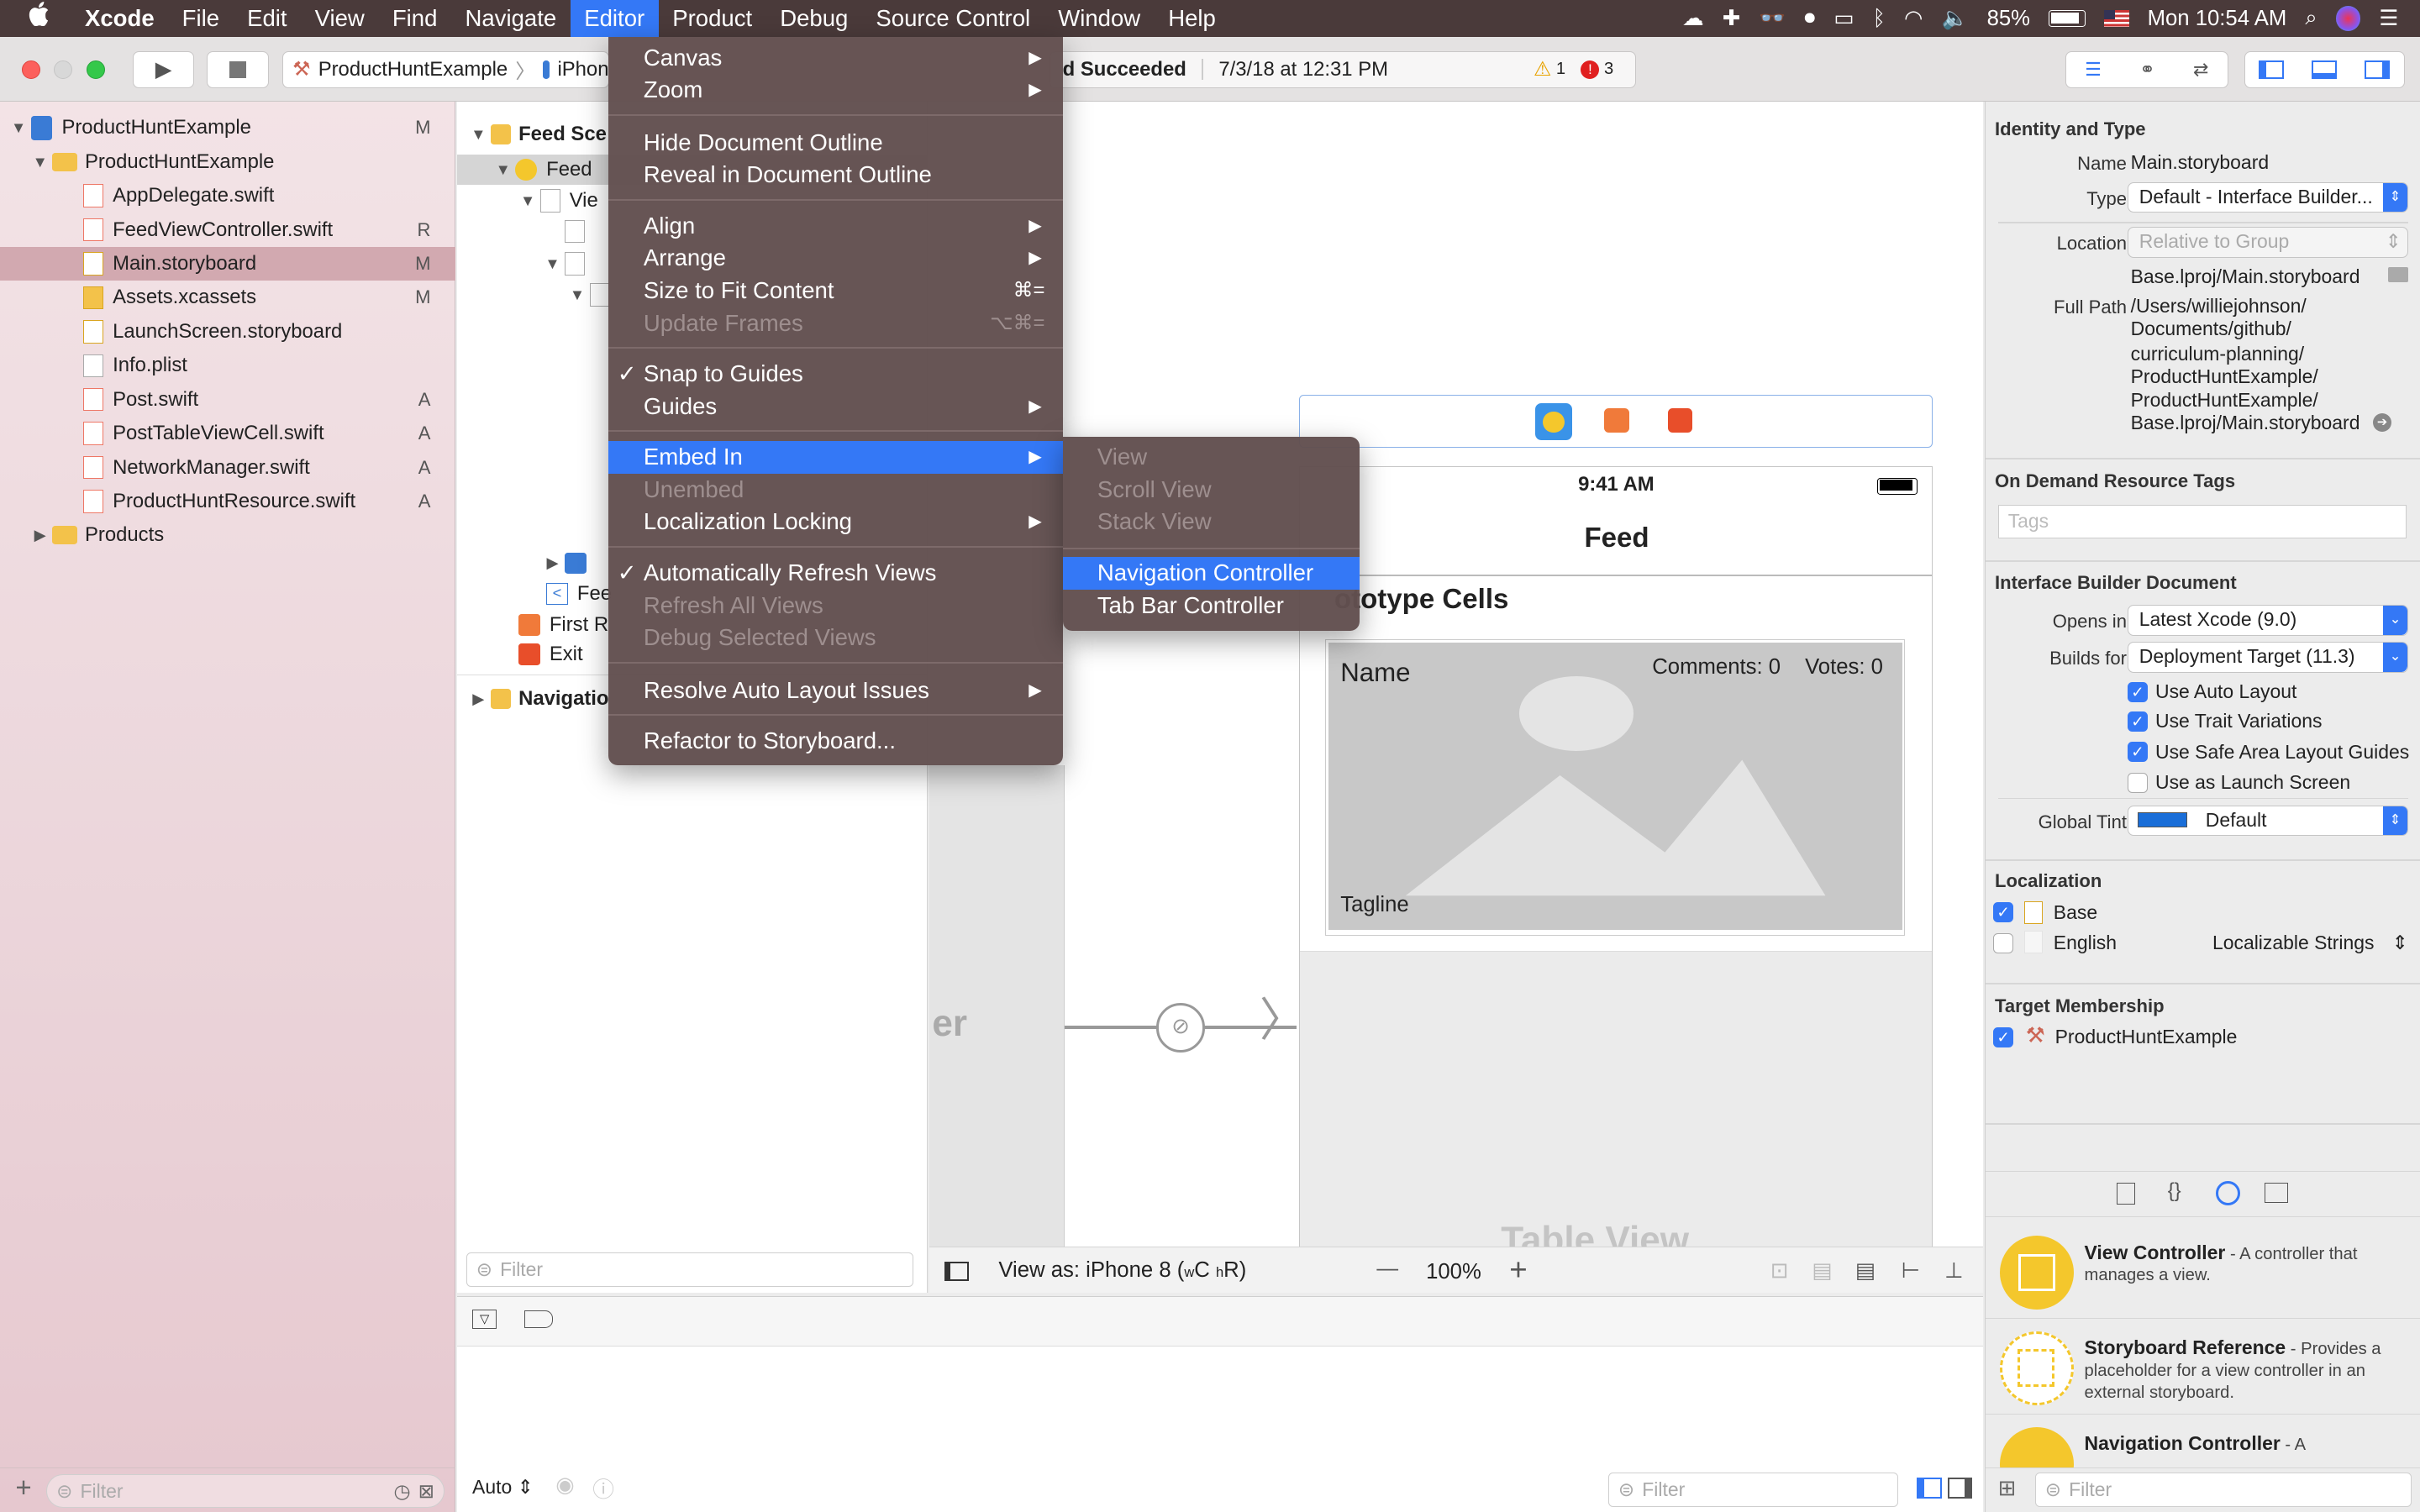  I want to click on info-icon: ⓘ, so click(603, 1488).